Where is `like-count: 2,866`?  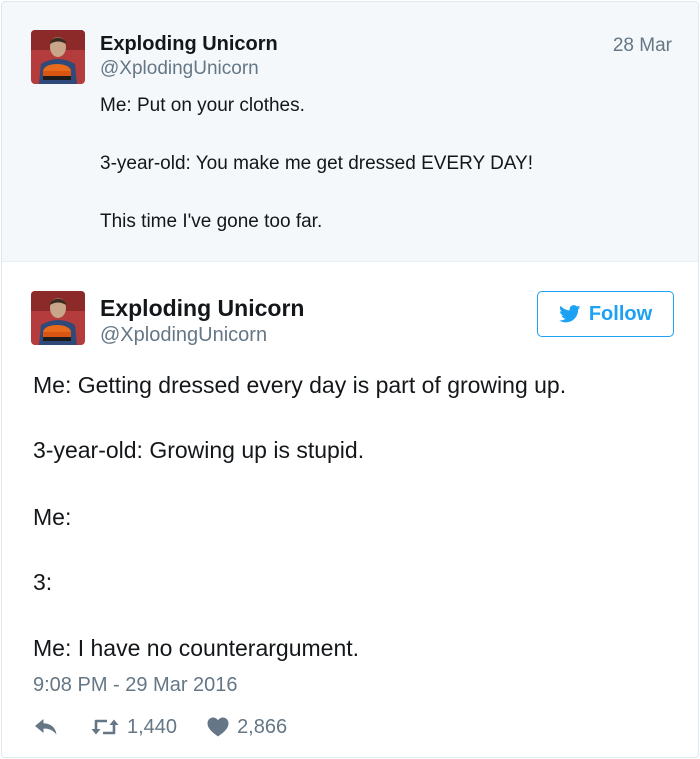
like-count: 2,866 is located at coordinates (262, 726).